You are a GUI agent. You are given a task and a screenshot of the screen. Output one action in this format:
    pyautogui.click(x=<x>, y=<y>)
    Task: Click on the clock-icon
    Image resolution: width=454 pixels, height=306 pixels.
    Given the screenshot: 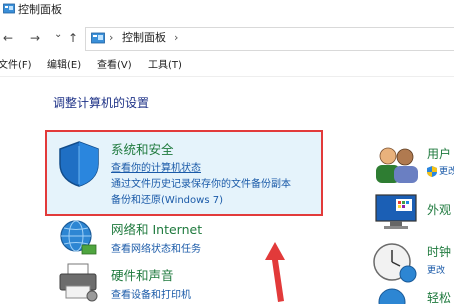 What is the action you would take?
    pyautogui.click(x=397, y=262)
    